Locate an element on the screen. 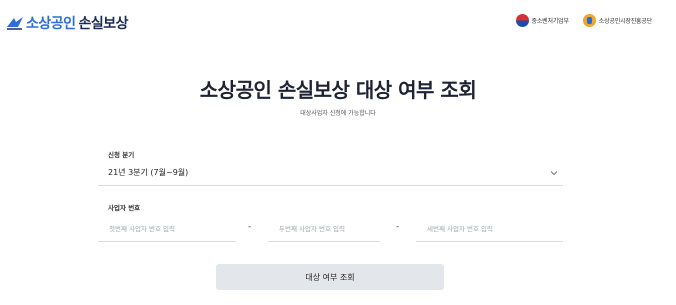 Image resolution: width=676 pixels, height=305 pixels. page-subtitle: 대상사업자 신청에 가능합니다 is located at coordinates (338, 113).